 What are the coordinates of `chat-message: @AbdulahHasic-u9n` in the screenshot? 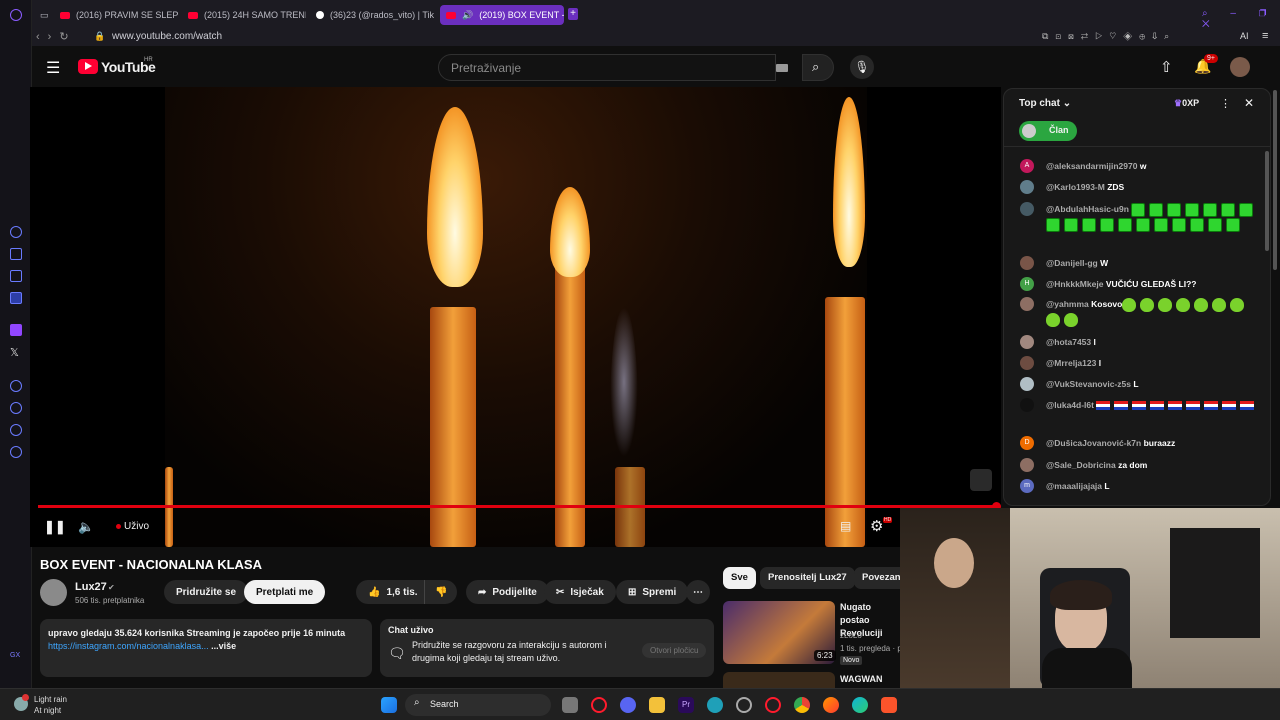 It's located at (1137, 217).